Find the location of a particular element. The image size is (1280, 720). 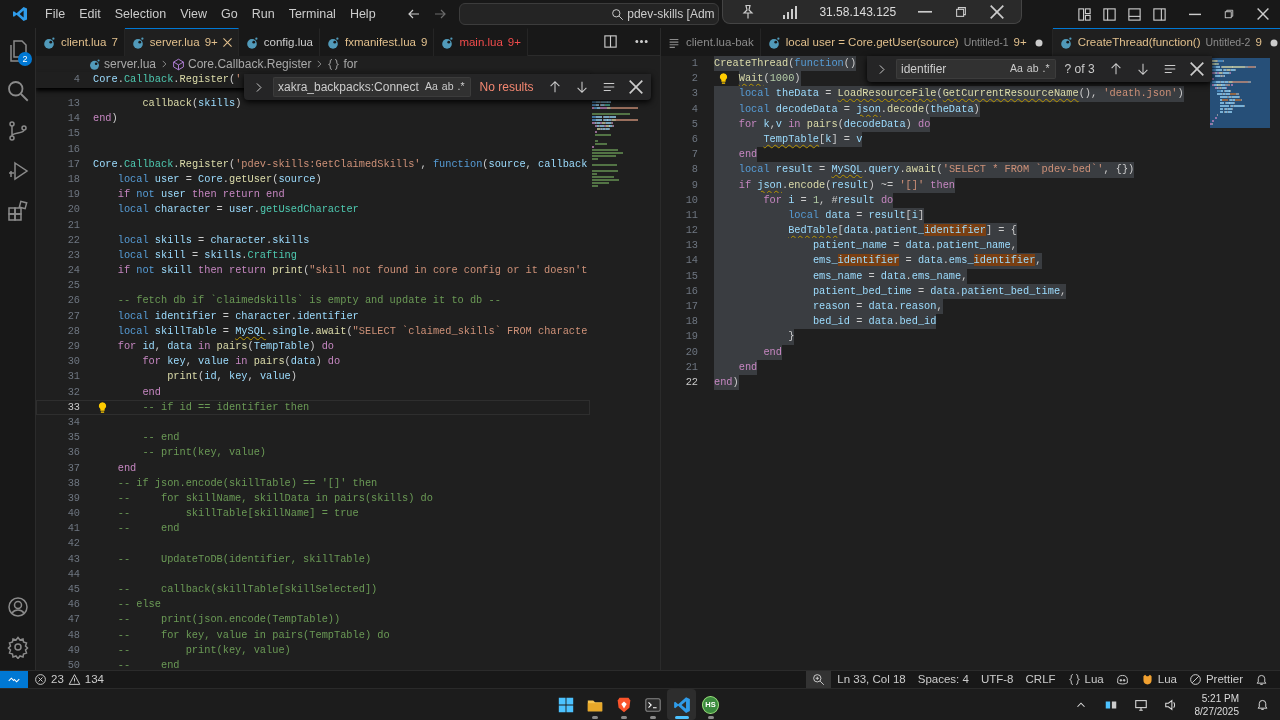

find-result-count: No results is located at coordinates (506, 87).